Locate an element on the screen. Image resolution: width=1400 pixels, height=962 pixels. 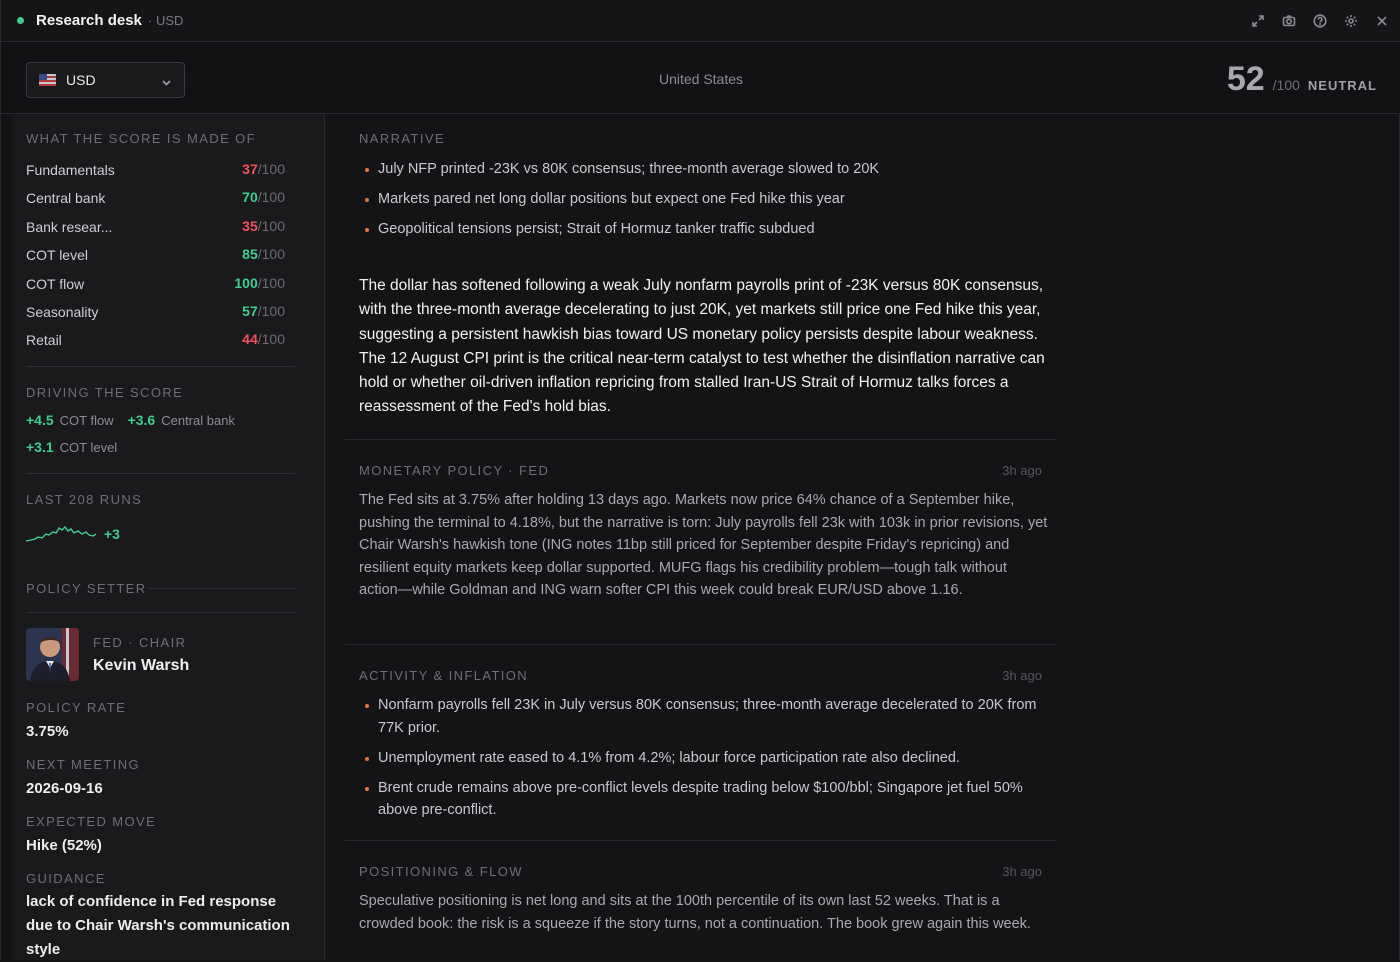
score-component-score: 85/100 is located at coordinates (263, 255).